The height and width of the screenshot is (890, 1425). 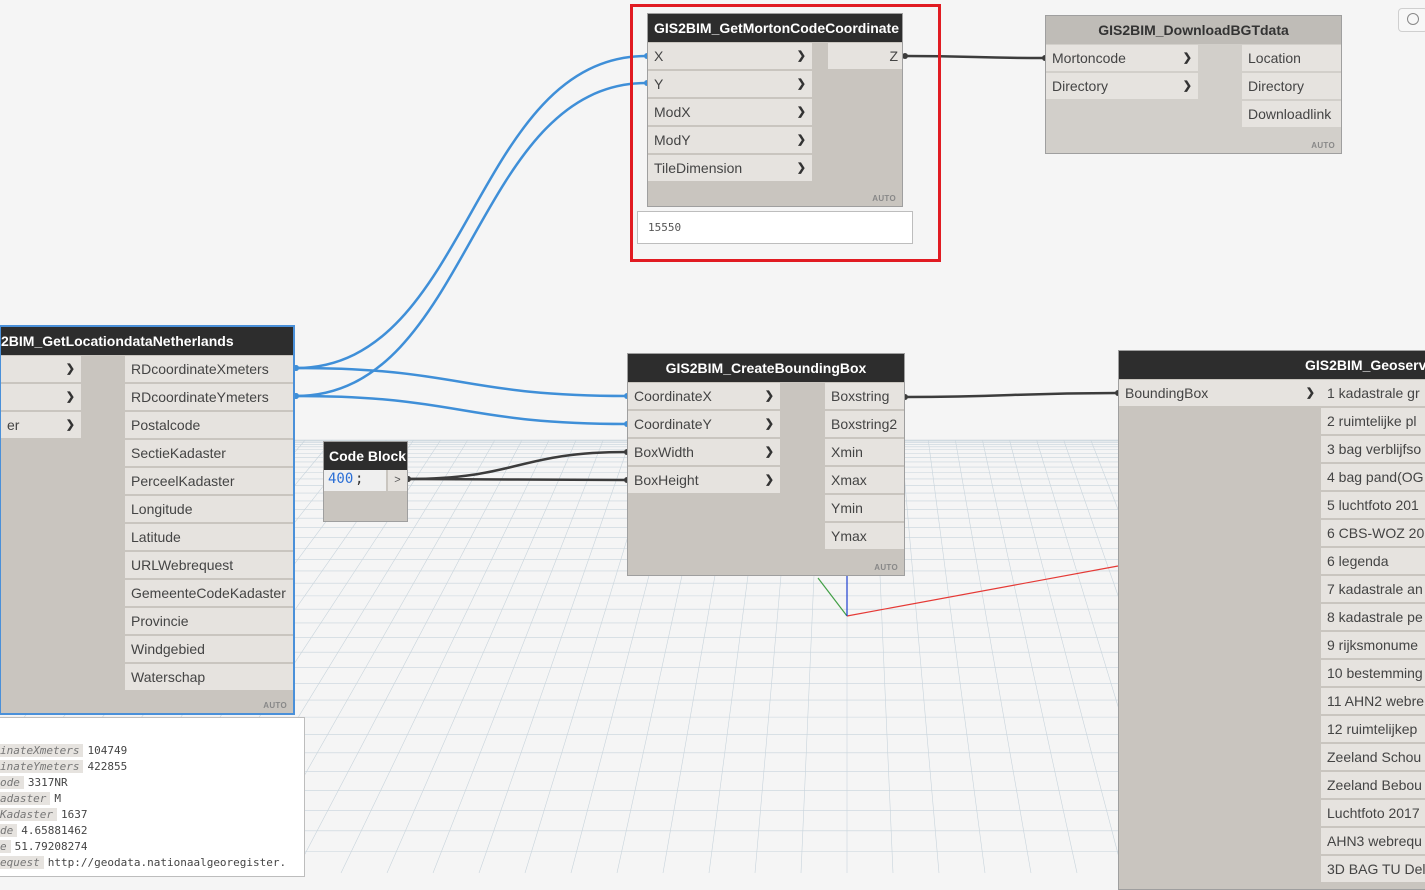 I want to click on output-port: Windgebied, so click(x=209, y=649).